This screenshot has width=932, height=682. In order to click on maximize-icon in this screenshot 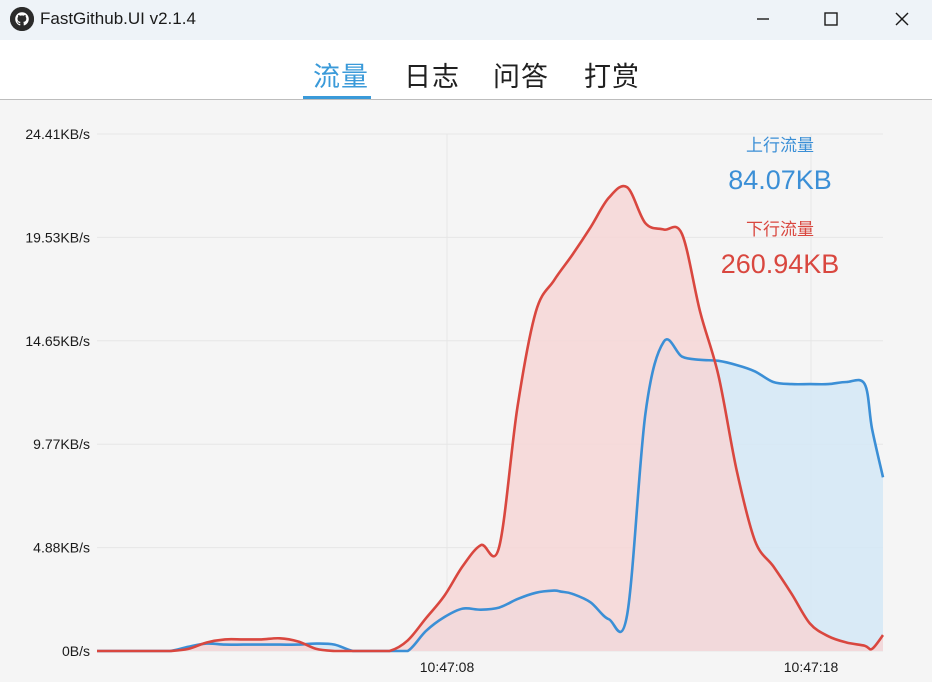, I will do `click(831, 19)`.